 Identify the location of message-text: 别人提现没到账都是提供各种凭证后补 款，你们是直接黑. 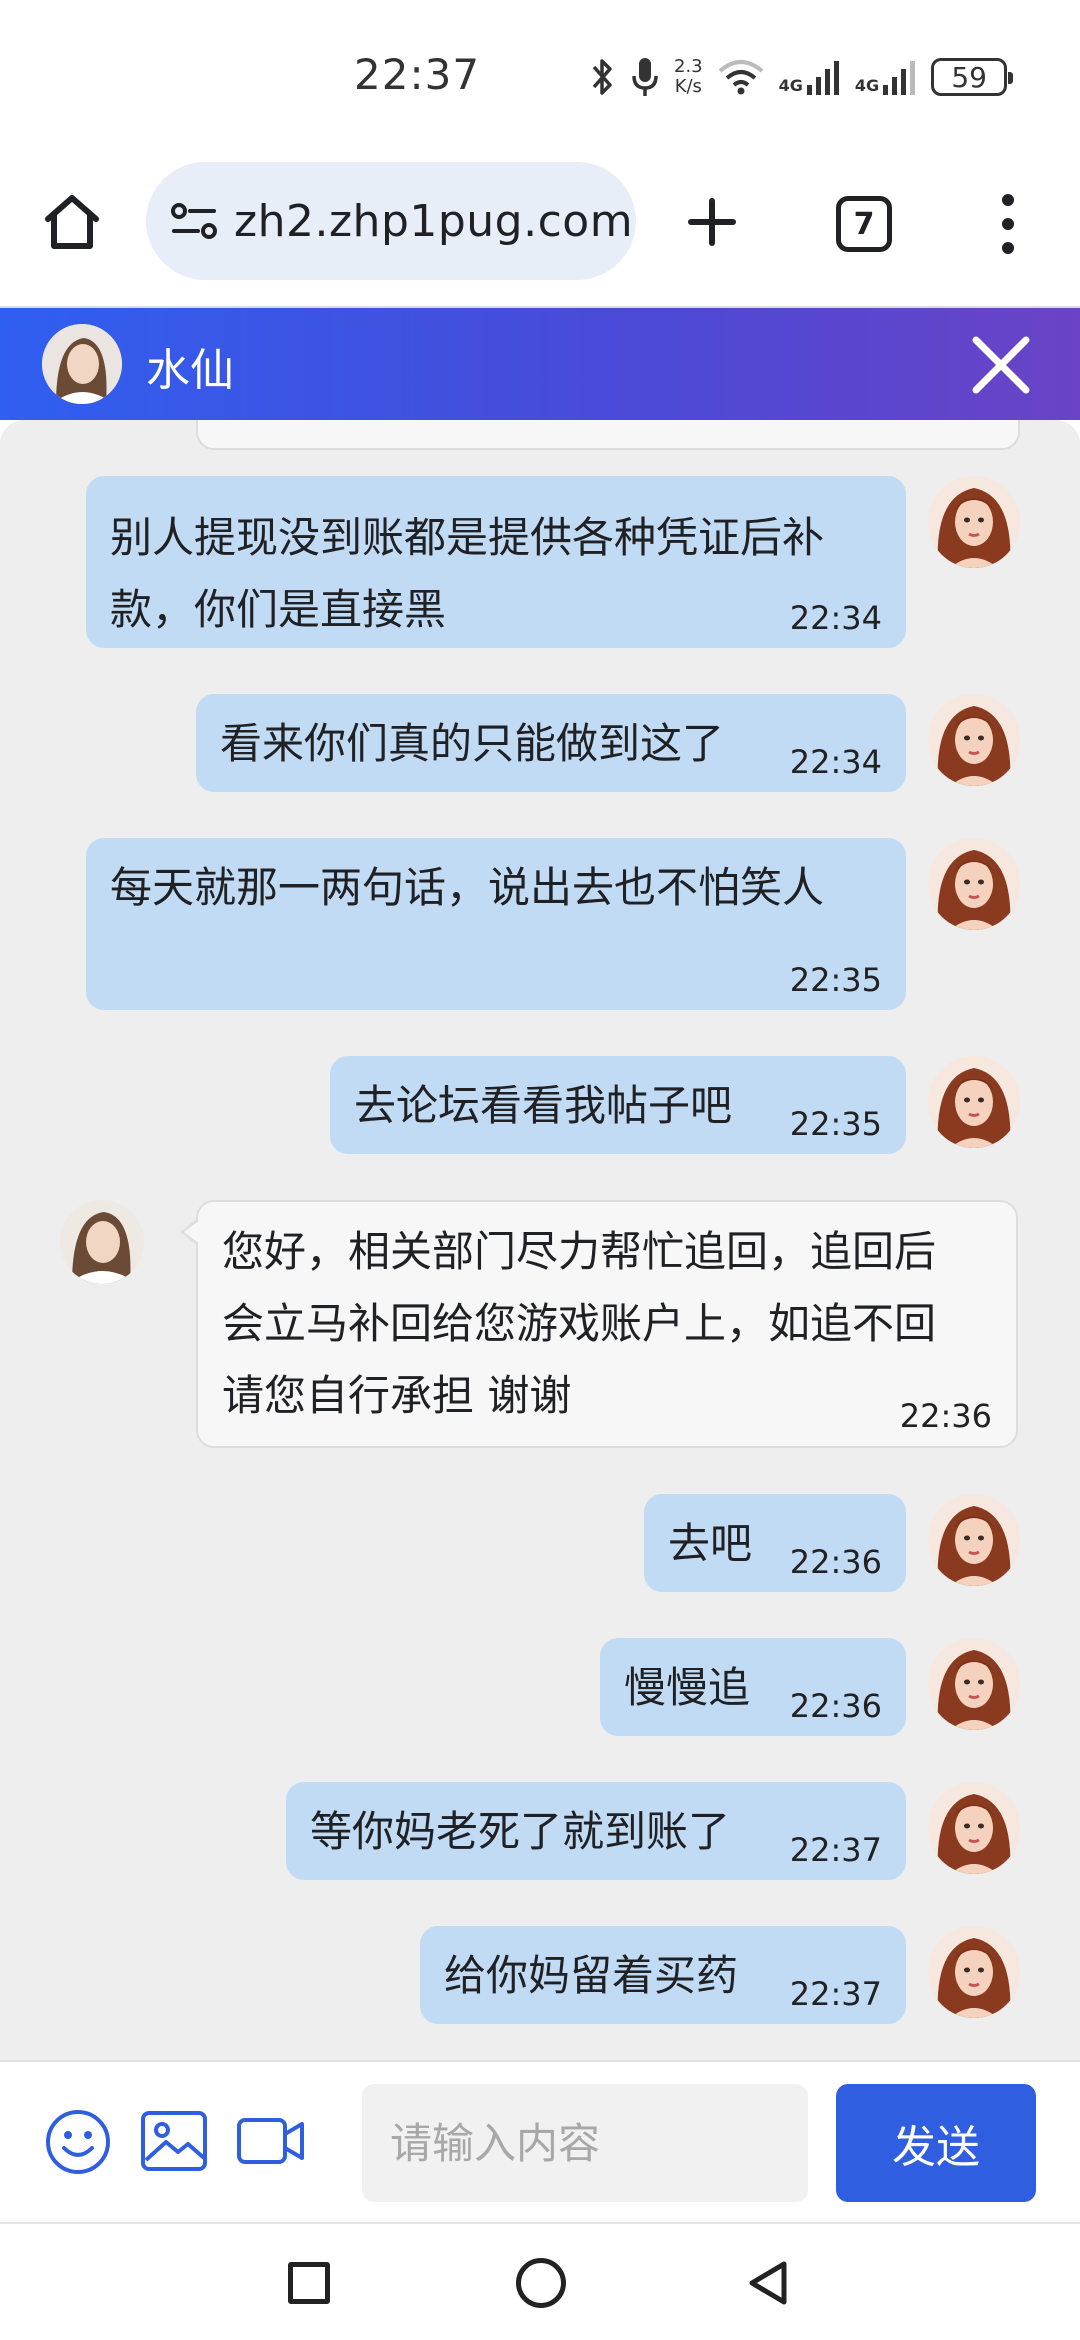
(467, 573).